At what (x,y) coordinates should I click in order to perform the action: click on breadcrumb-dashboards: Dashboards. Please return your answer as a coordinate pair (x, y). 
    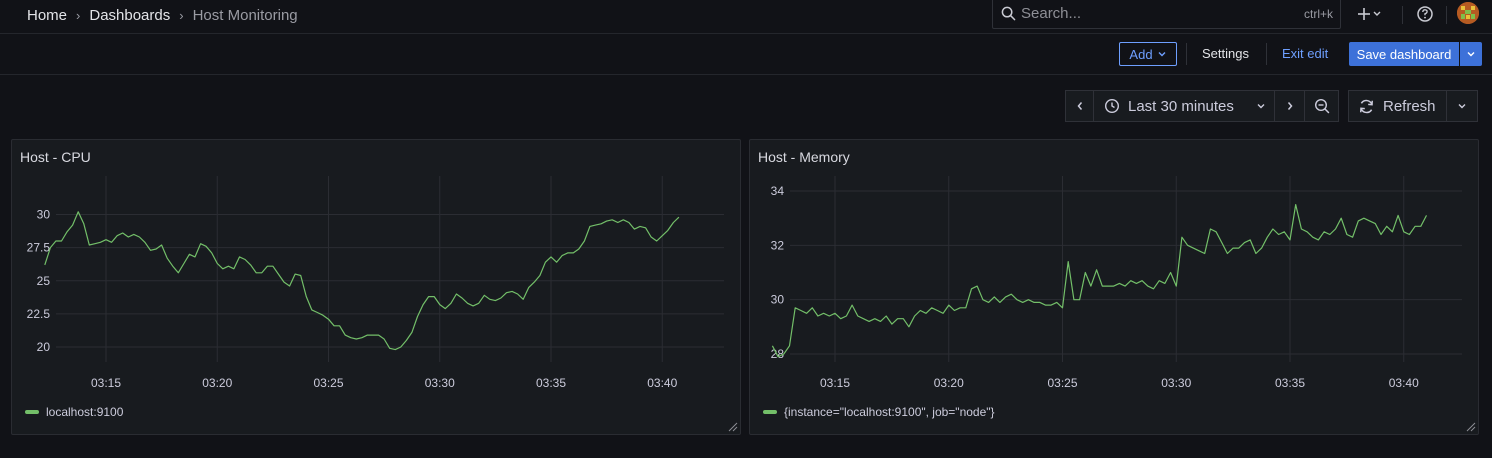
    Looking at the image, I should click on (129, 15).